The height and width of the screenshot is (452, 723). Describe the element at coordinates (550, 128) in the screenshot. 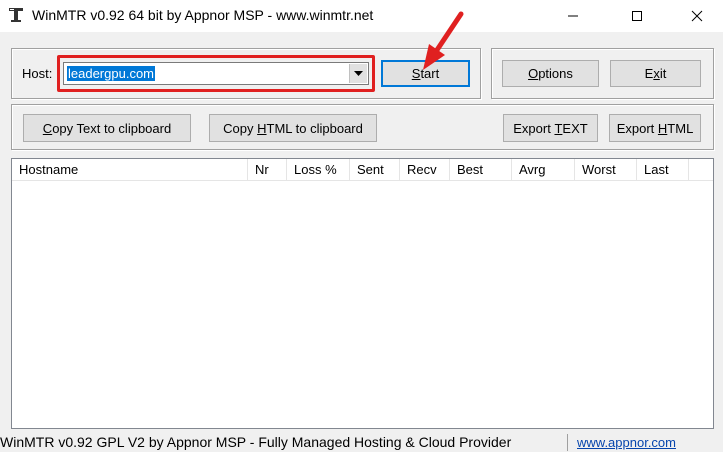

I see `export-text-button: Export T EXT` at that location.